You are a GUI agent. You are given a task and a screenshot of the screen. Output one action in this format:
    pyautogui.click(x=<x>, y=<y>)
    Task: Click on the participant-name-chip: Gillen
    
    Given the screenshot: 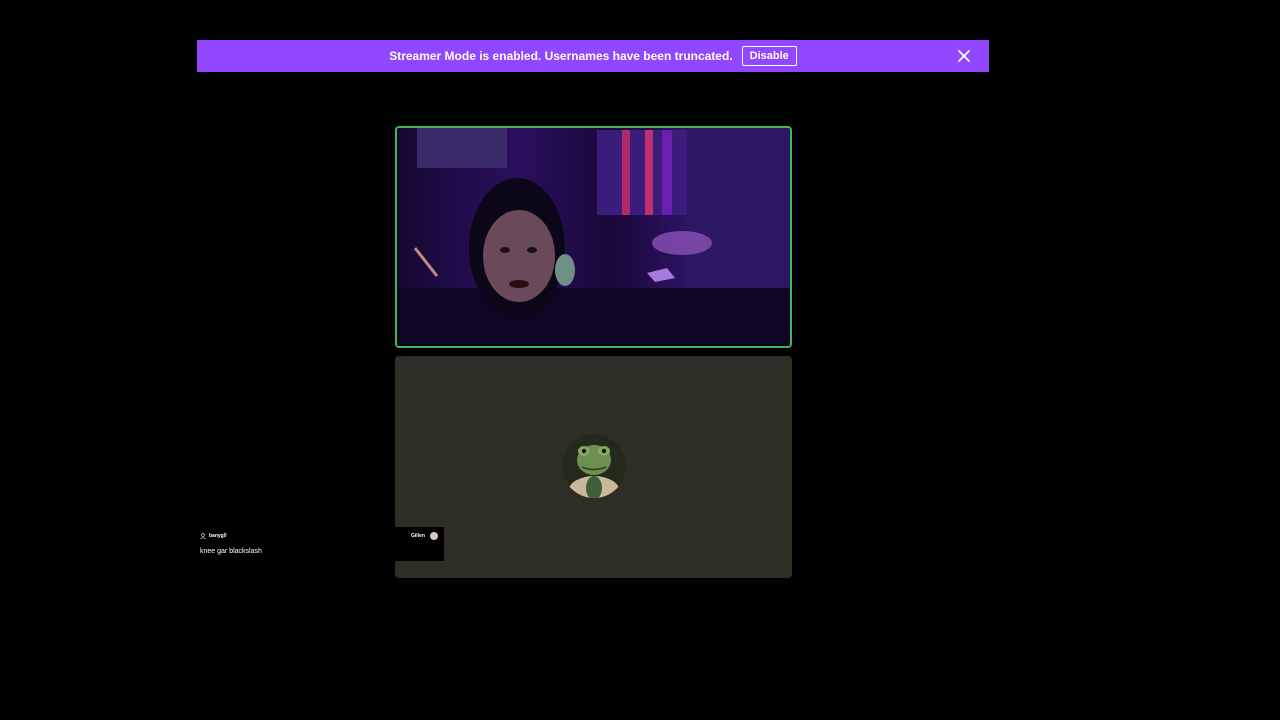 What is the action you would take?
    pyautogui.click(x=419, y=544)
    